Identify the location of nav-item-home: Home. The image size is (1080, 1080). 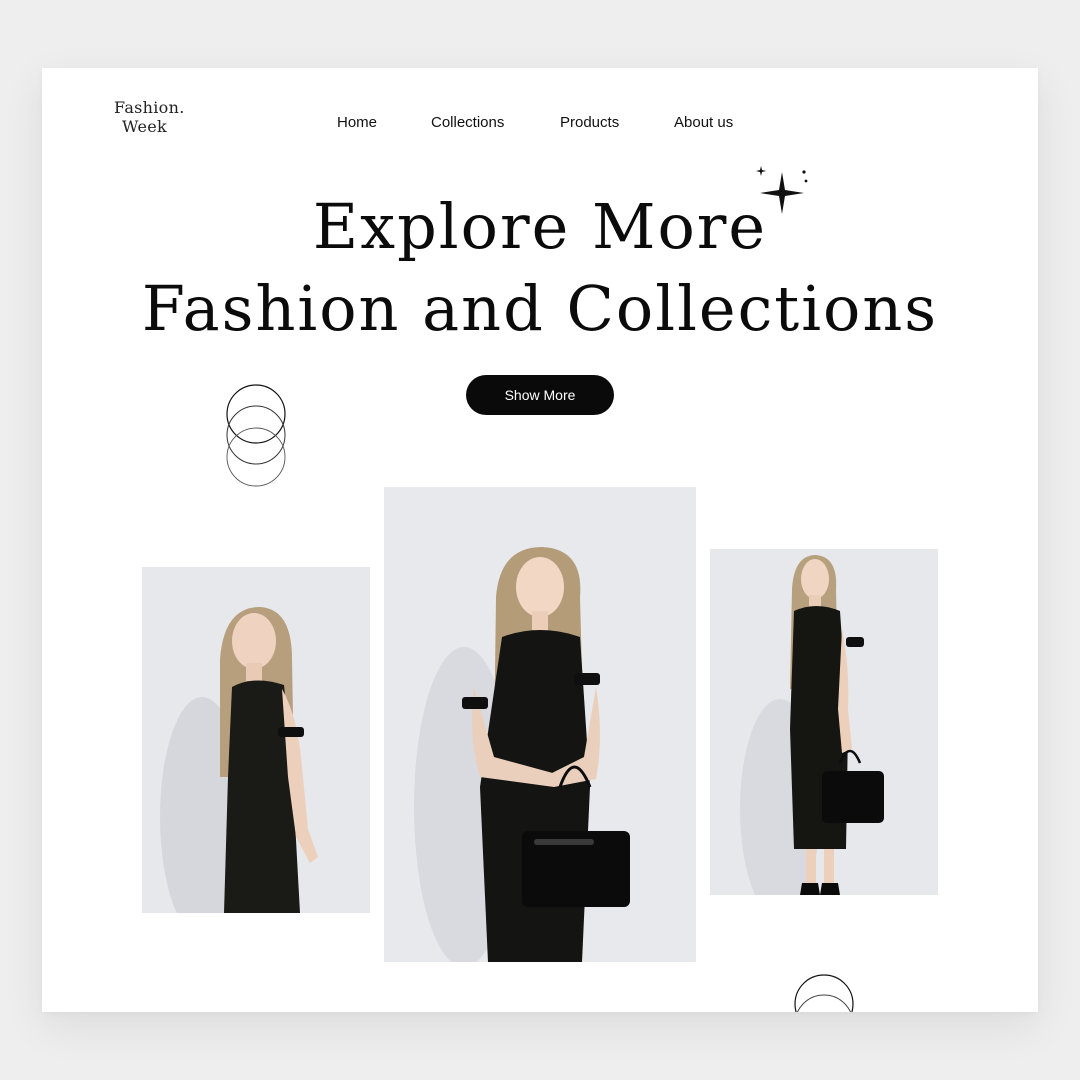
(357, 122).